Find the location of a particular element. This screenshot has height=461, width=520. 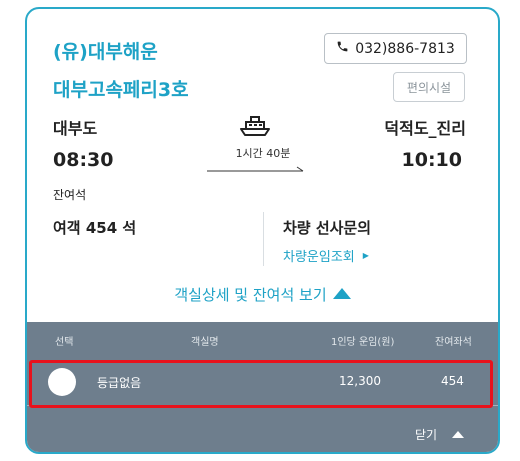

phone-number: 032)886-7813 is located at coordinates (405, 48).